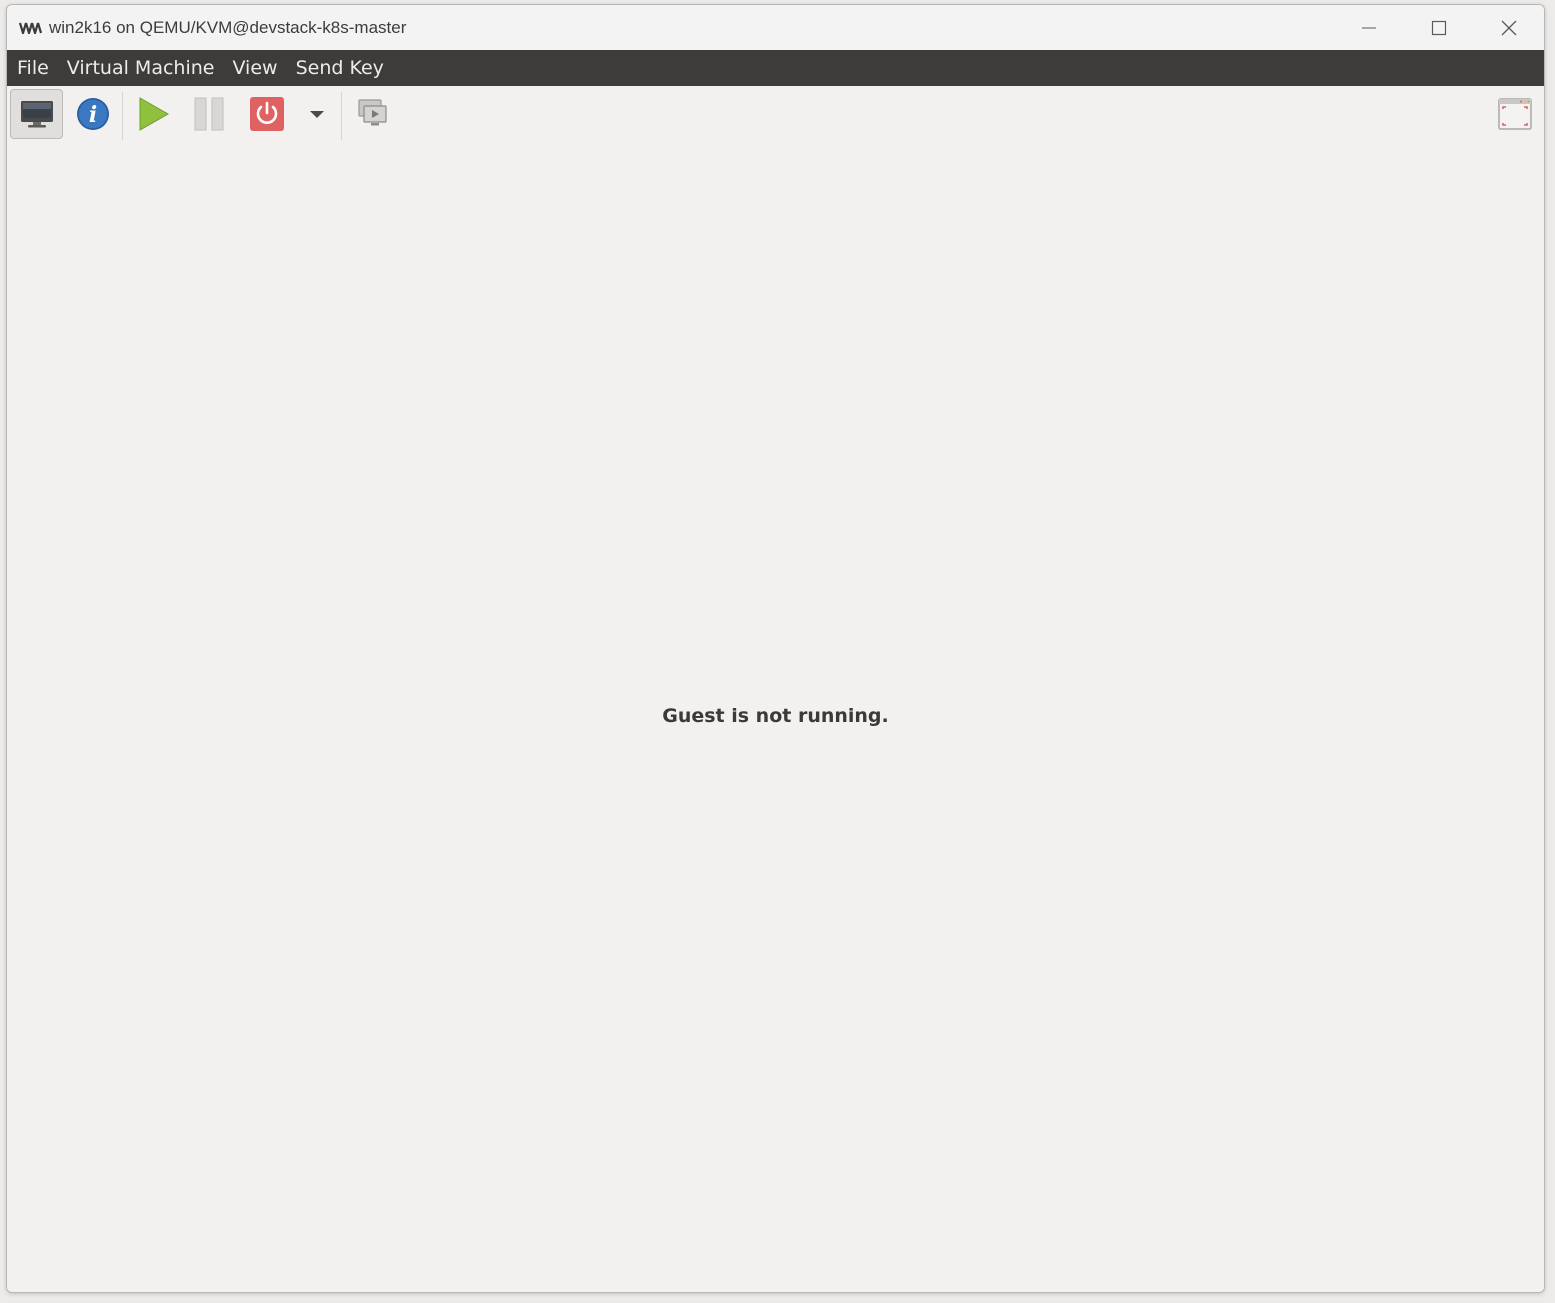  I want to click on fullscreen-icon, so click(1515, 114).